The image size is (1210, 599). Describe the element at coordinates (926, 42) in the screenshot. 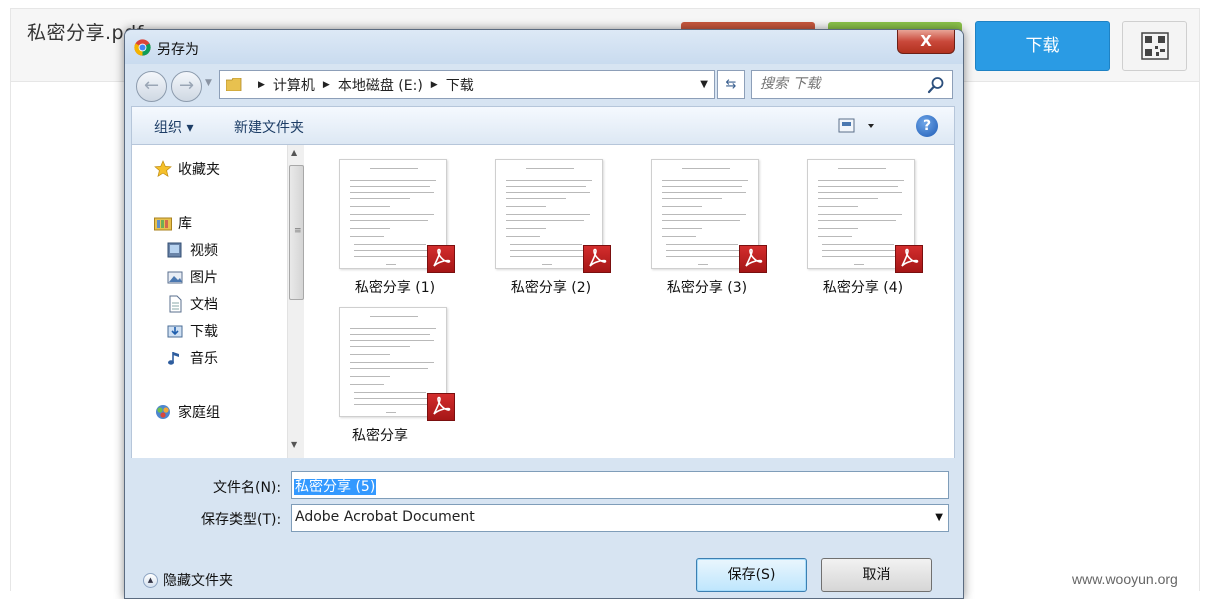

I see `close-button: X` at that location.